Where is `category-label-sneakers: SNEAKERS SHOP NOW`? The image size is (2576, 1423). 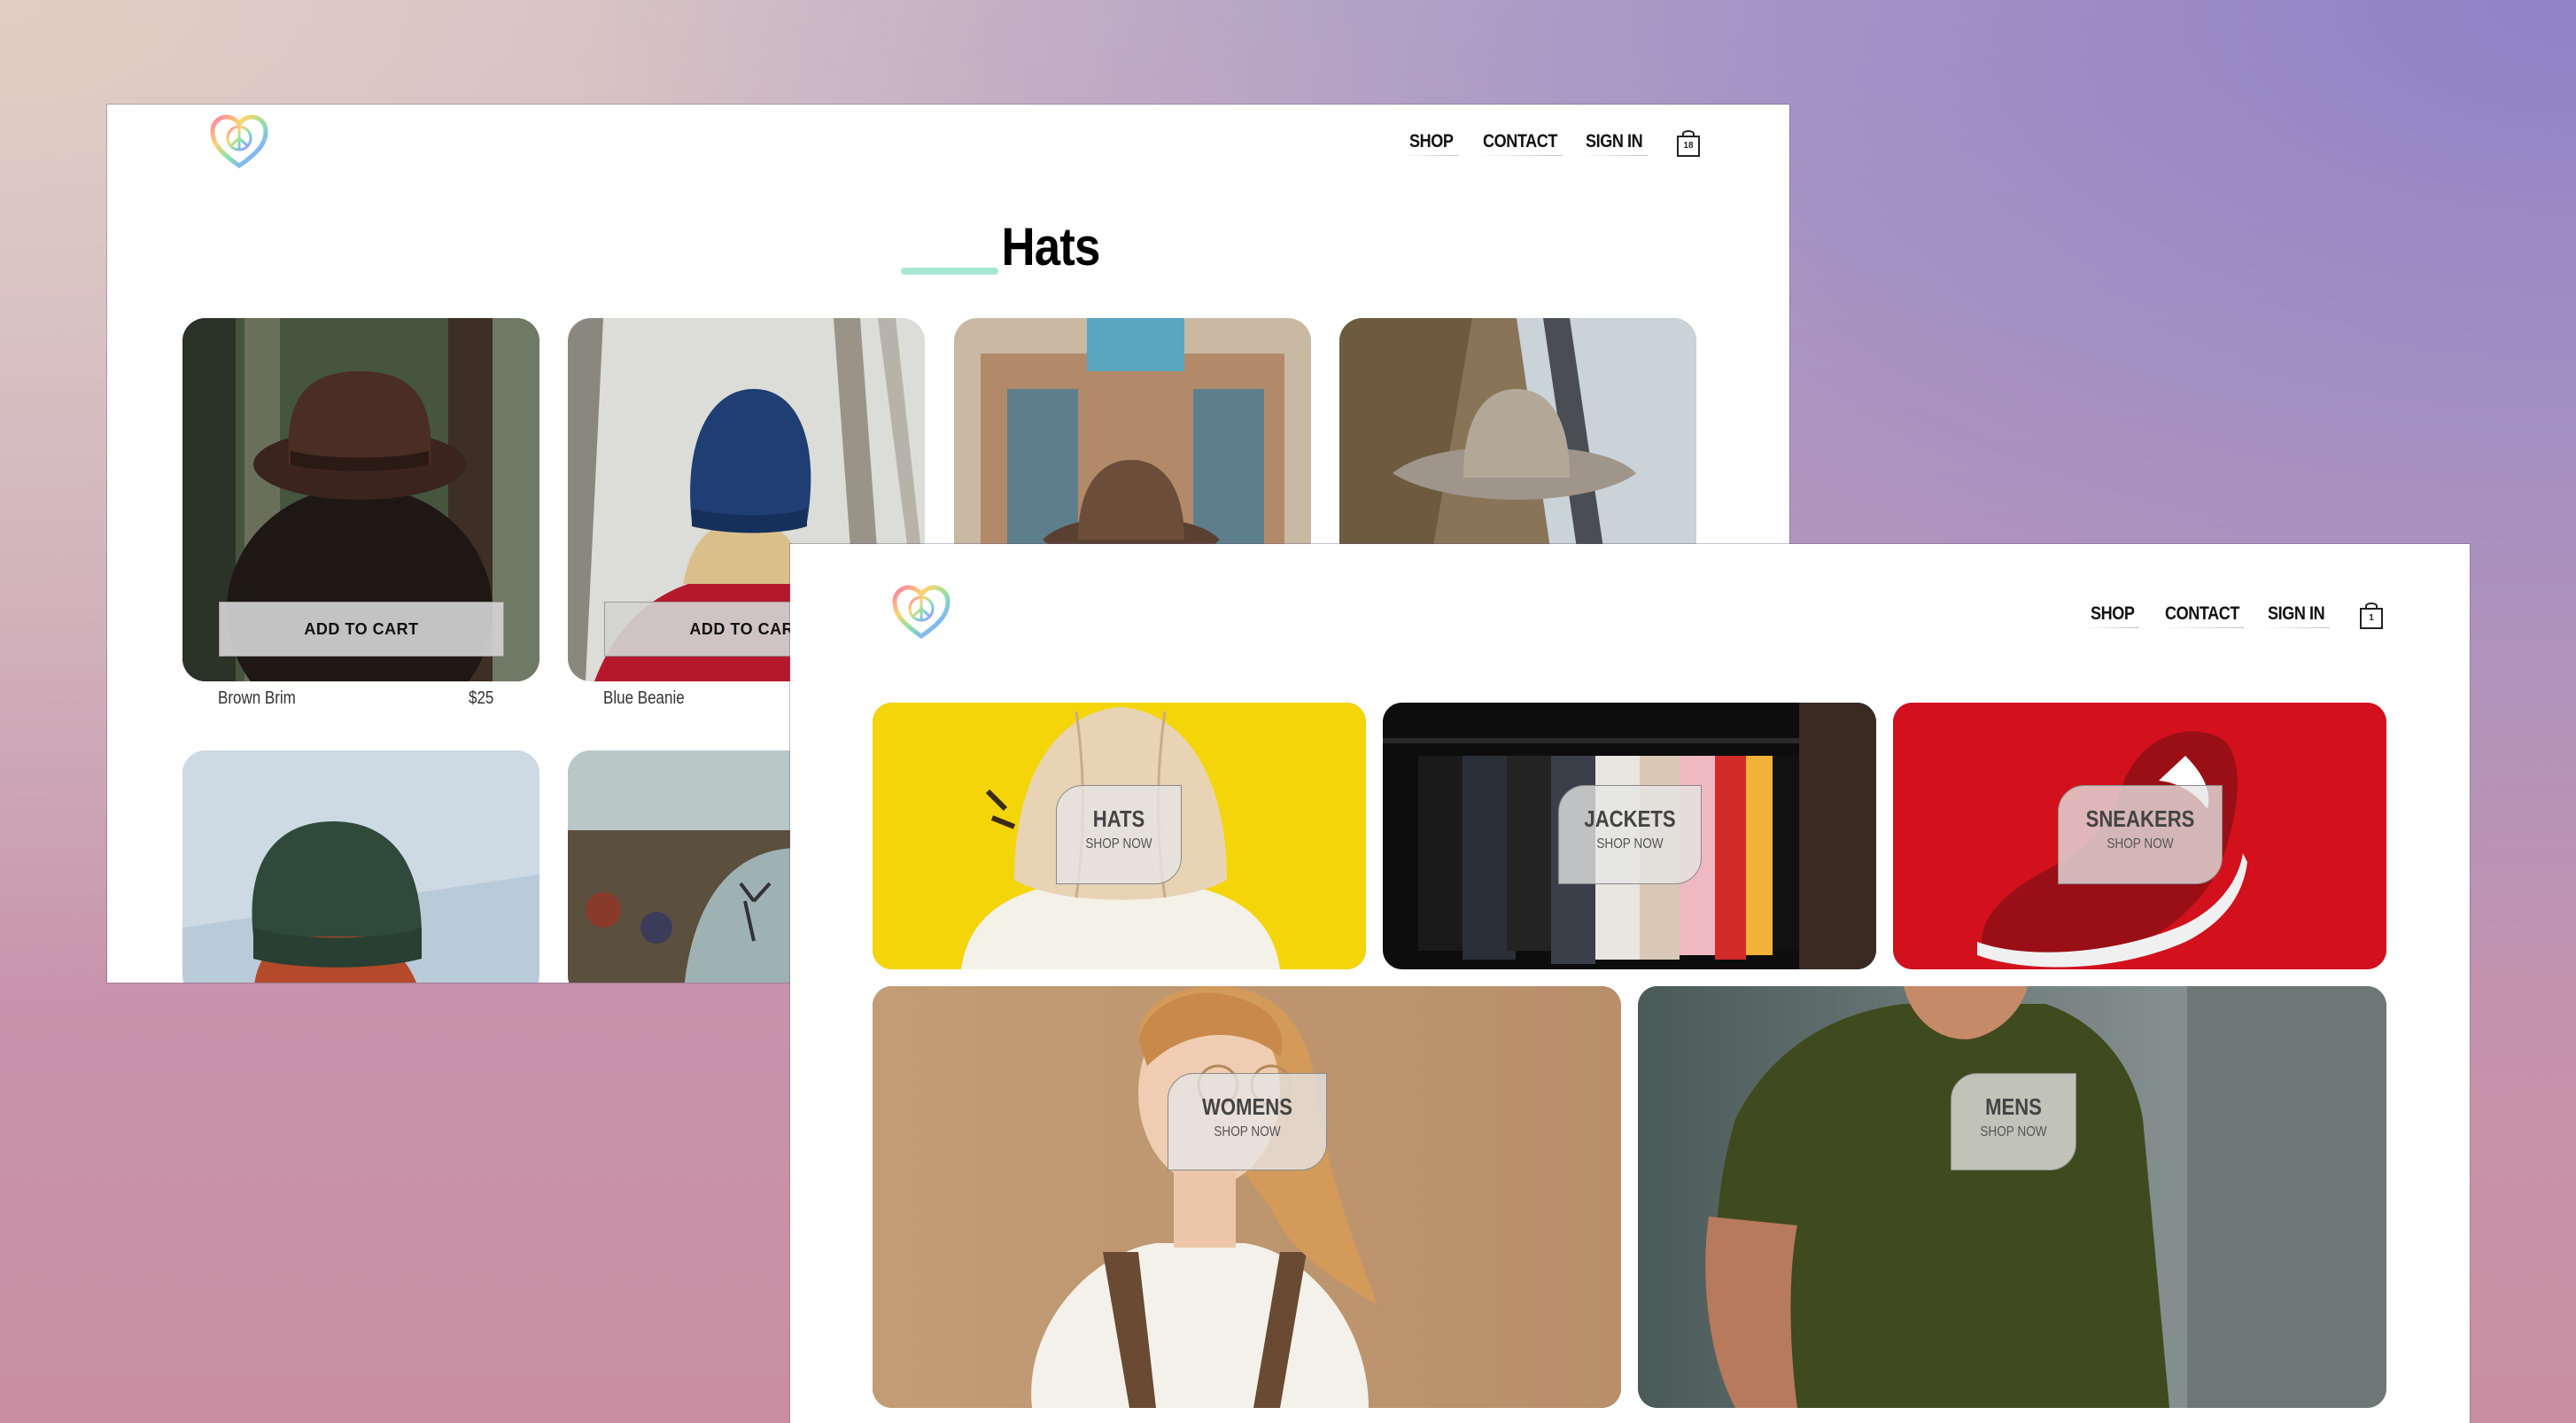
category-label-sneakers: SNEAKERS SHOP NOW is located at coordinates (2140, 834).